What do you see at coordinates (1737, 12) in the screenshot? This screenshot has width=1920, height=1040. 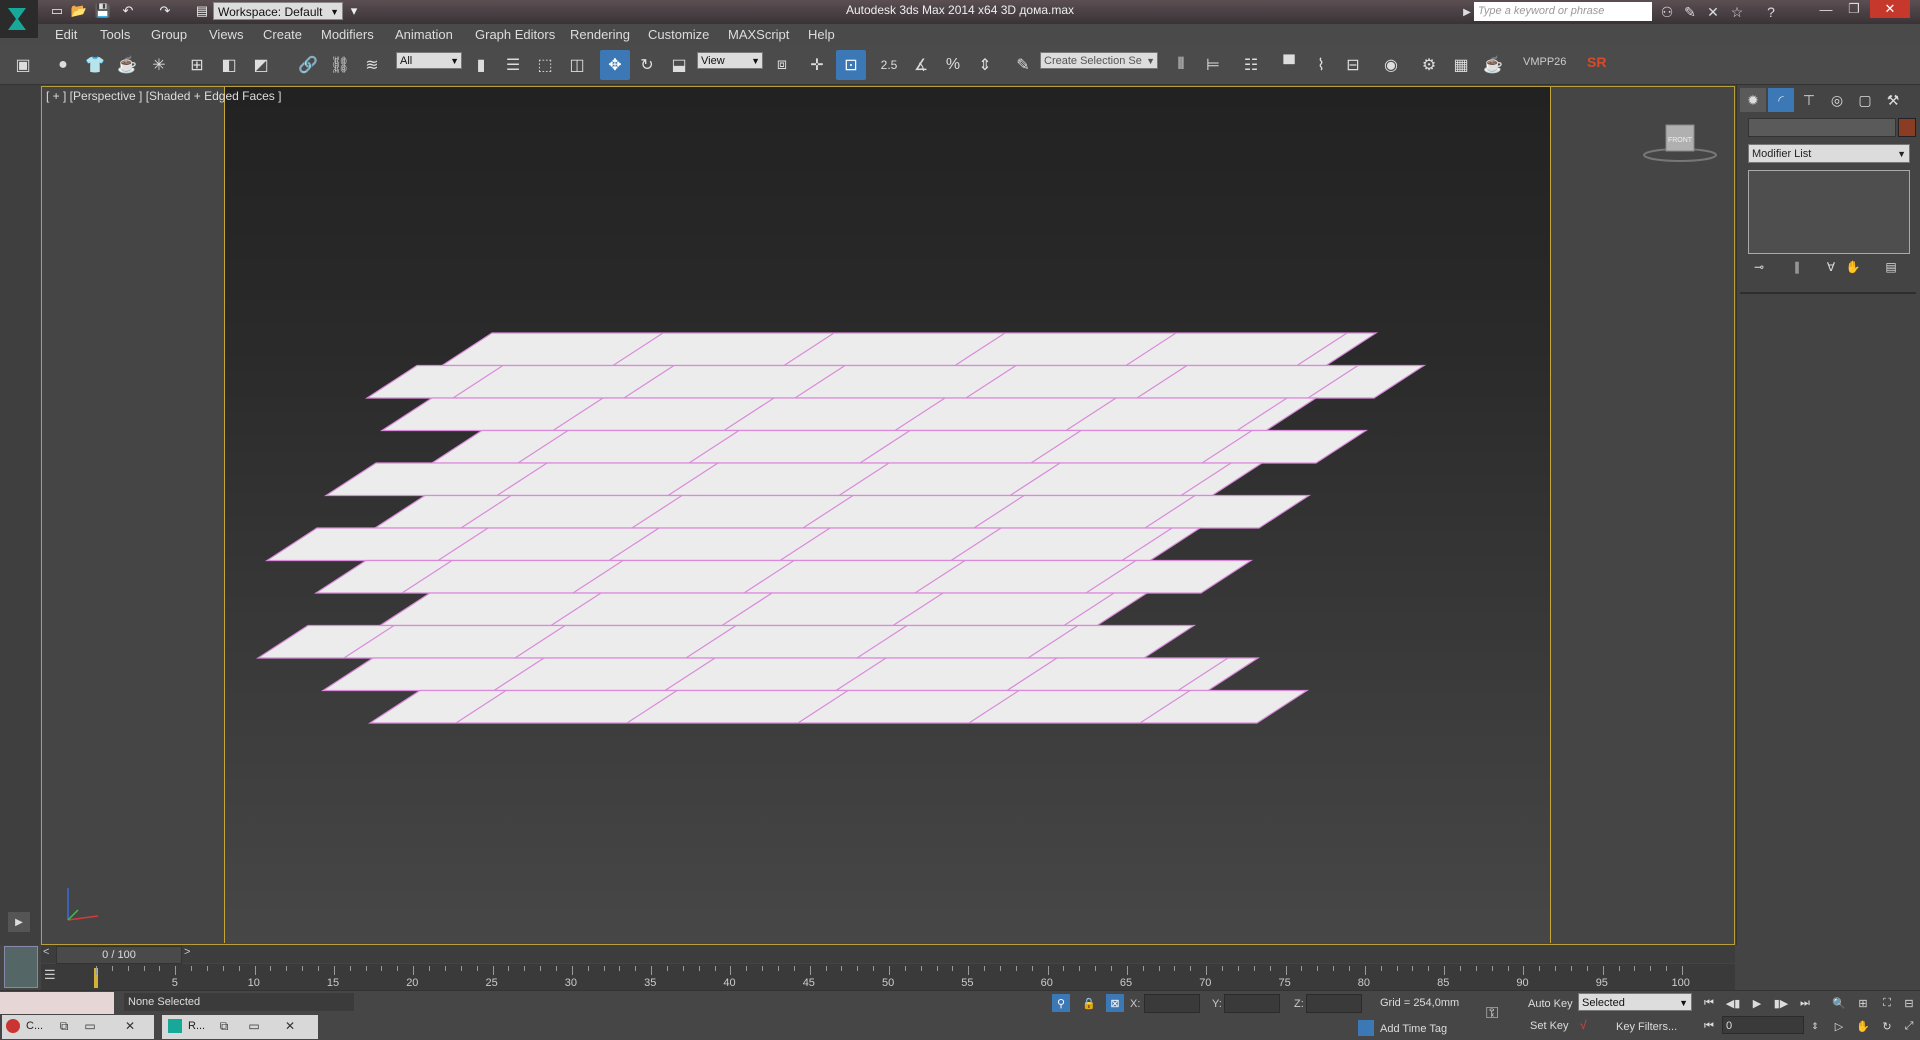 I see `favorites-star-icon: ☆` at bounding box center [1737, 12].